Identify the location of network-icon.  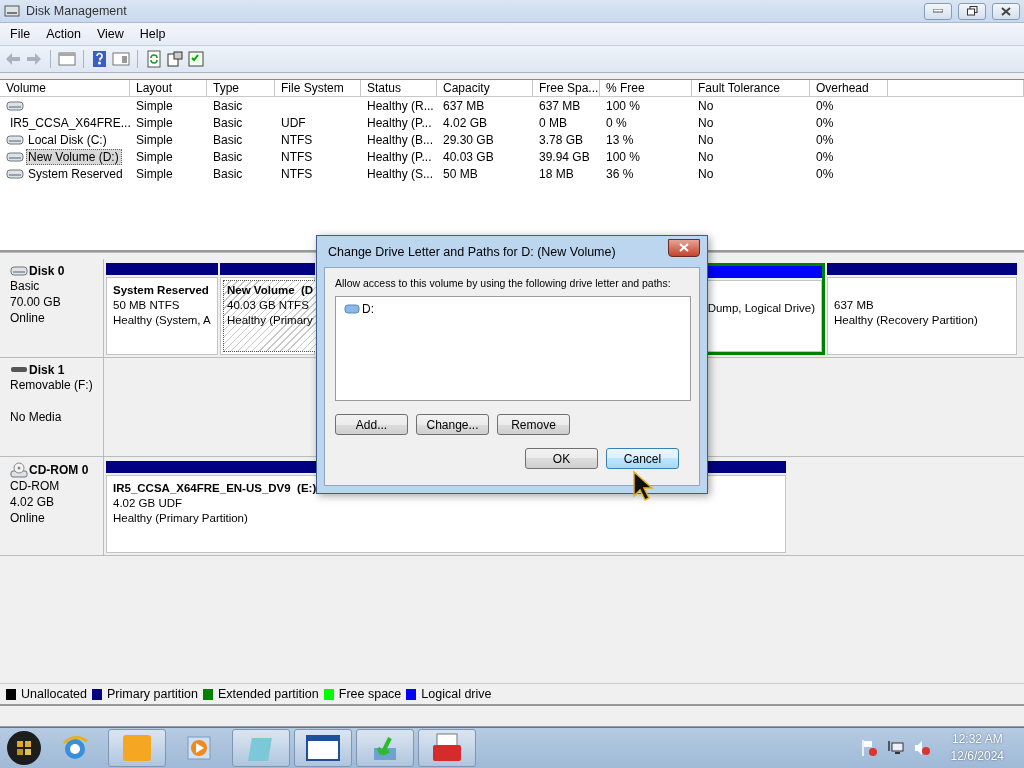
(895, 748).